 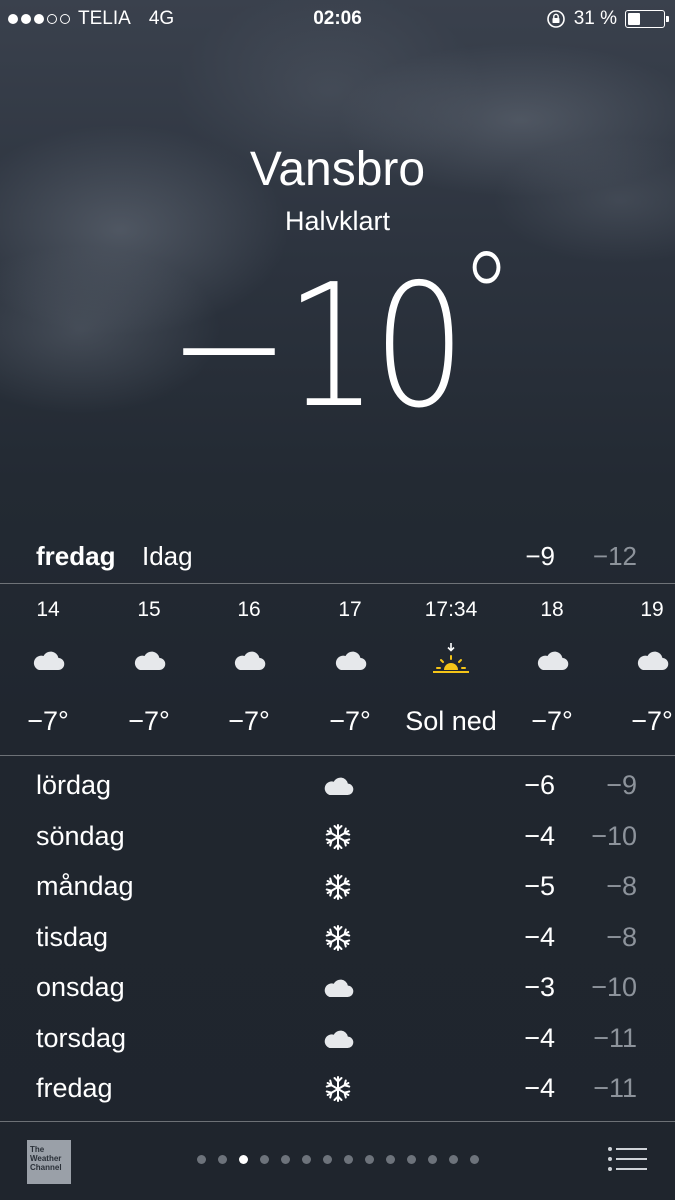 What do you see at coordinates (652, 609) in the screenshot?
I see `hour-time: 19` at bounding box center [652, 609].